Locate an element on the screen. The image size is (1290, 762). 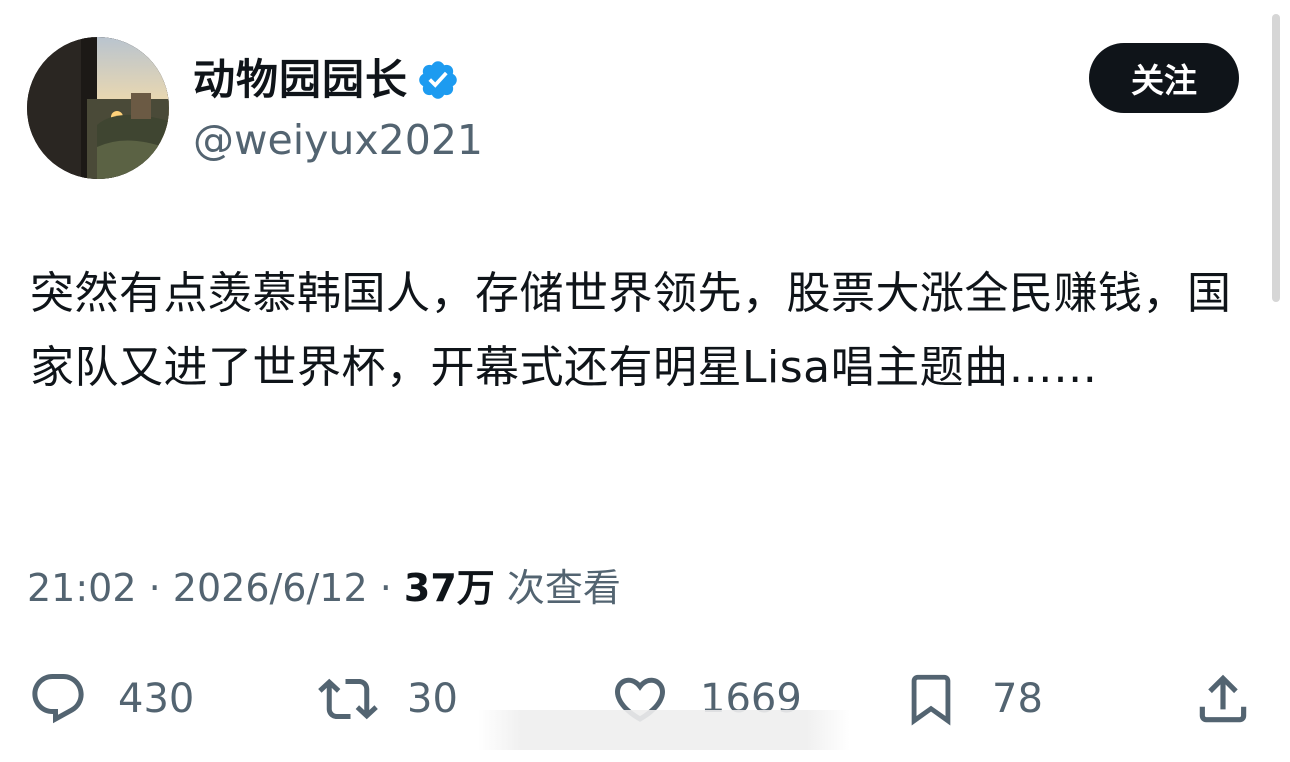
share-button is located at coordinates (1223, 699).